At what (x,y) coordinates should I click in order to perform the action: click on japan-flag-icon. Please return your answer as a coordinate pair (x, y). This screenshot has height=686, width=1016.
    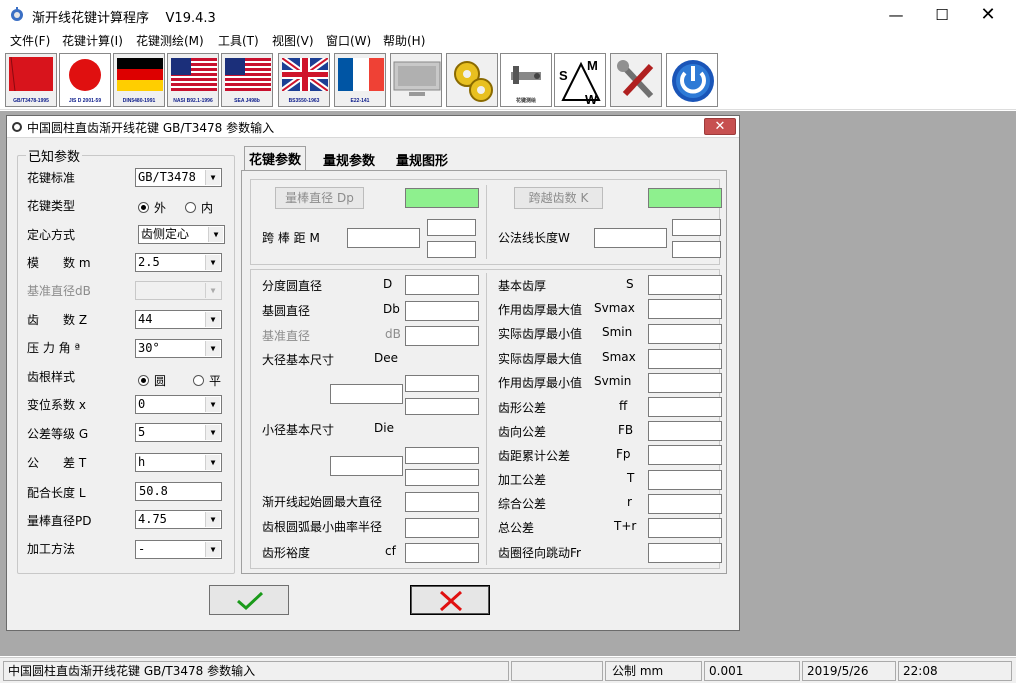
    Looking at the image, I should click on (85, 75).